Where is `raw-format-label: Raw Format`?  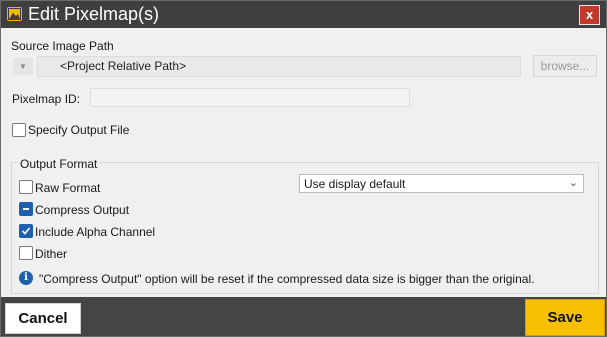 raw-format-label: Raw Format is located at coordinates (68, 188).